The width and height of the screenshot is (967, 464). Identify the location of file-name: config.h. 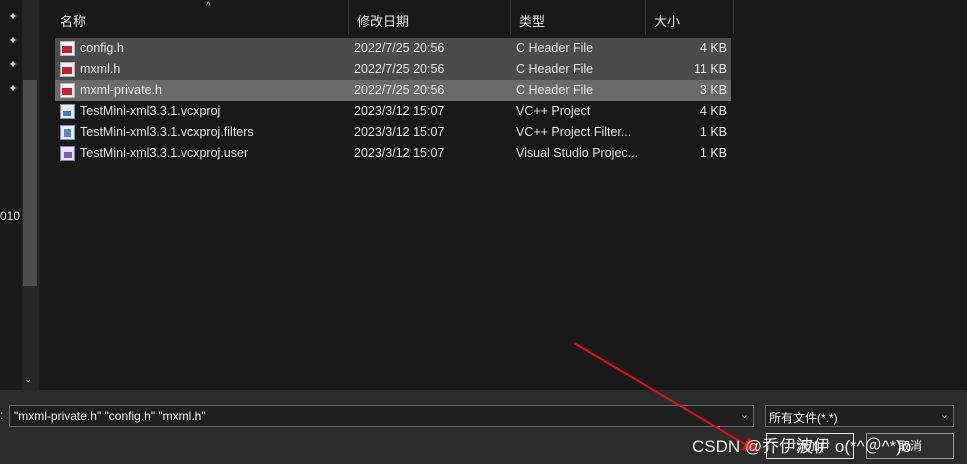
(102, 48).